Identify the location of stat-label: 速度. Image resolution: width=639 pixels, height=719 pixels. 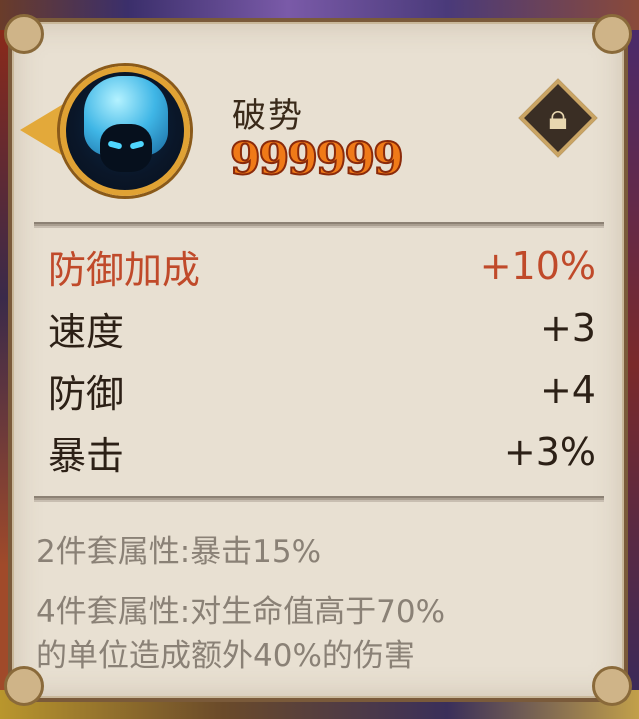
(86, 331).